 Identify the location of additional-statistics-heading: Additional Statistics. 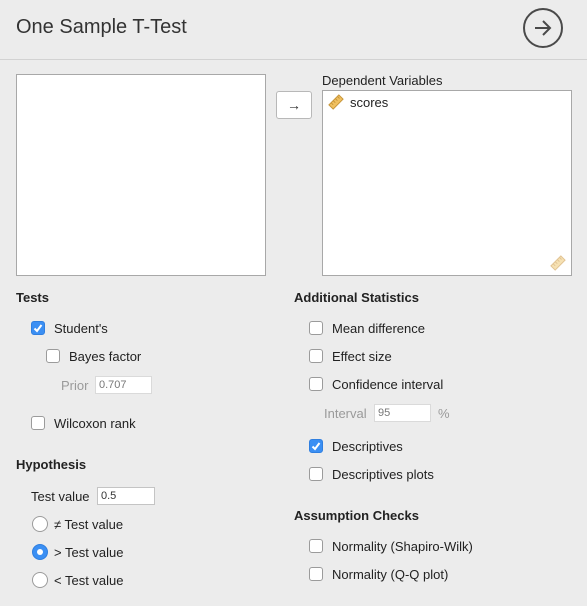
(356, 297).